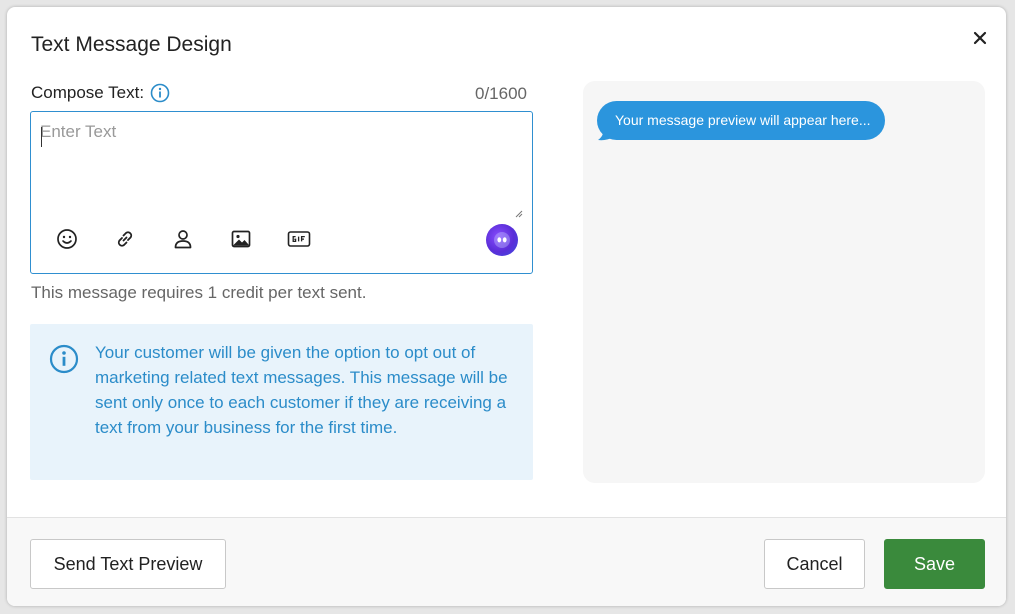  I want to click on modal-title: Text Message Design, so click(131, 44).